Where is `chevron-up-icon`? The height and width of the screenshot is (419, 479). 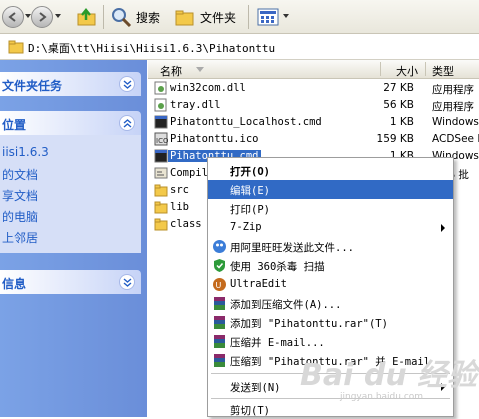 chevron-up-icon is located at coordinates (127, 123).